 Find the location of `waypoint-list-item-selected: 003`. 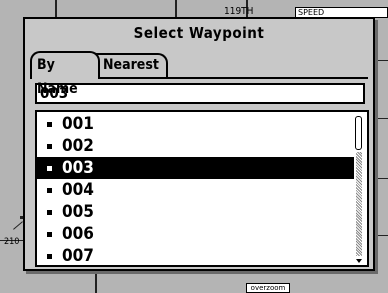

waypoint-list-item-selected: 003 is located at coordinates (197, 168).